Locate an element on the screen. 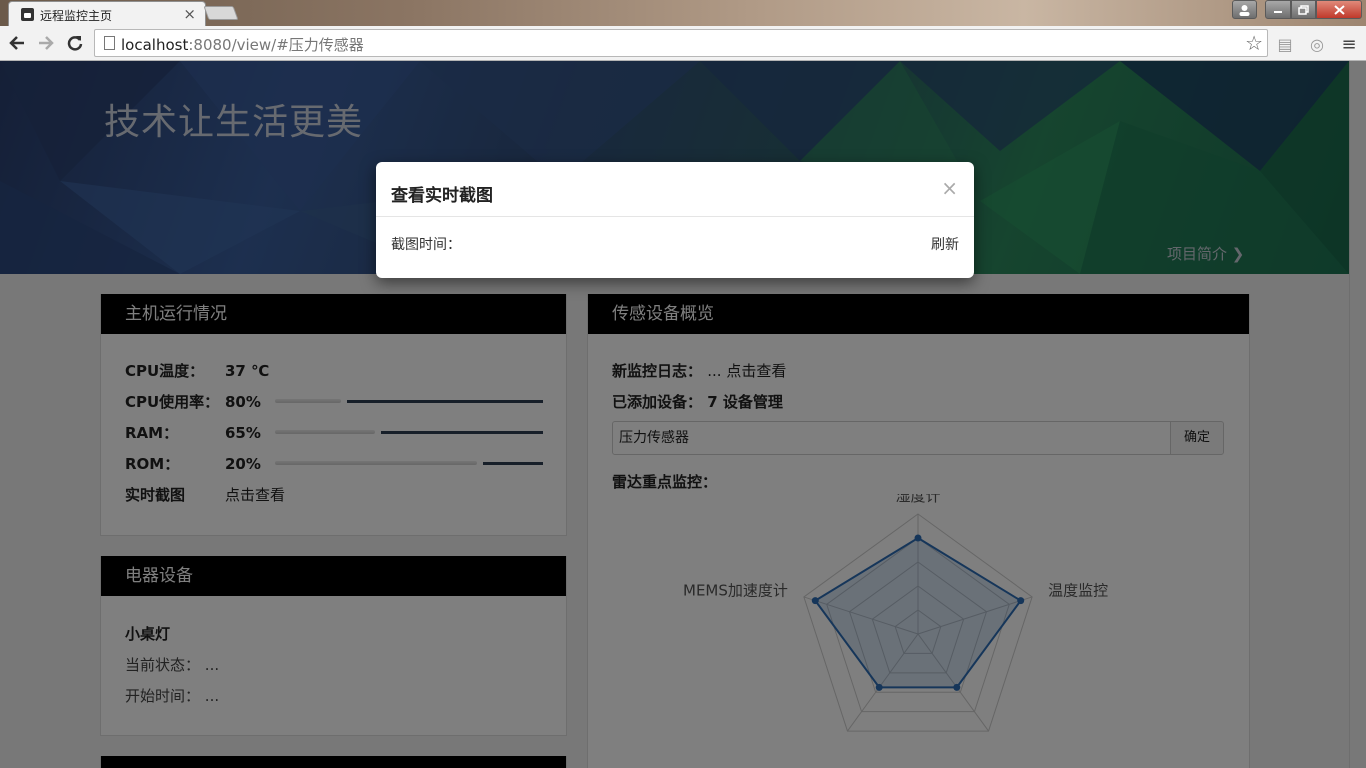  new-tab-button is located at coordinates (221, 13).